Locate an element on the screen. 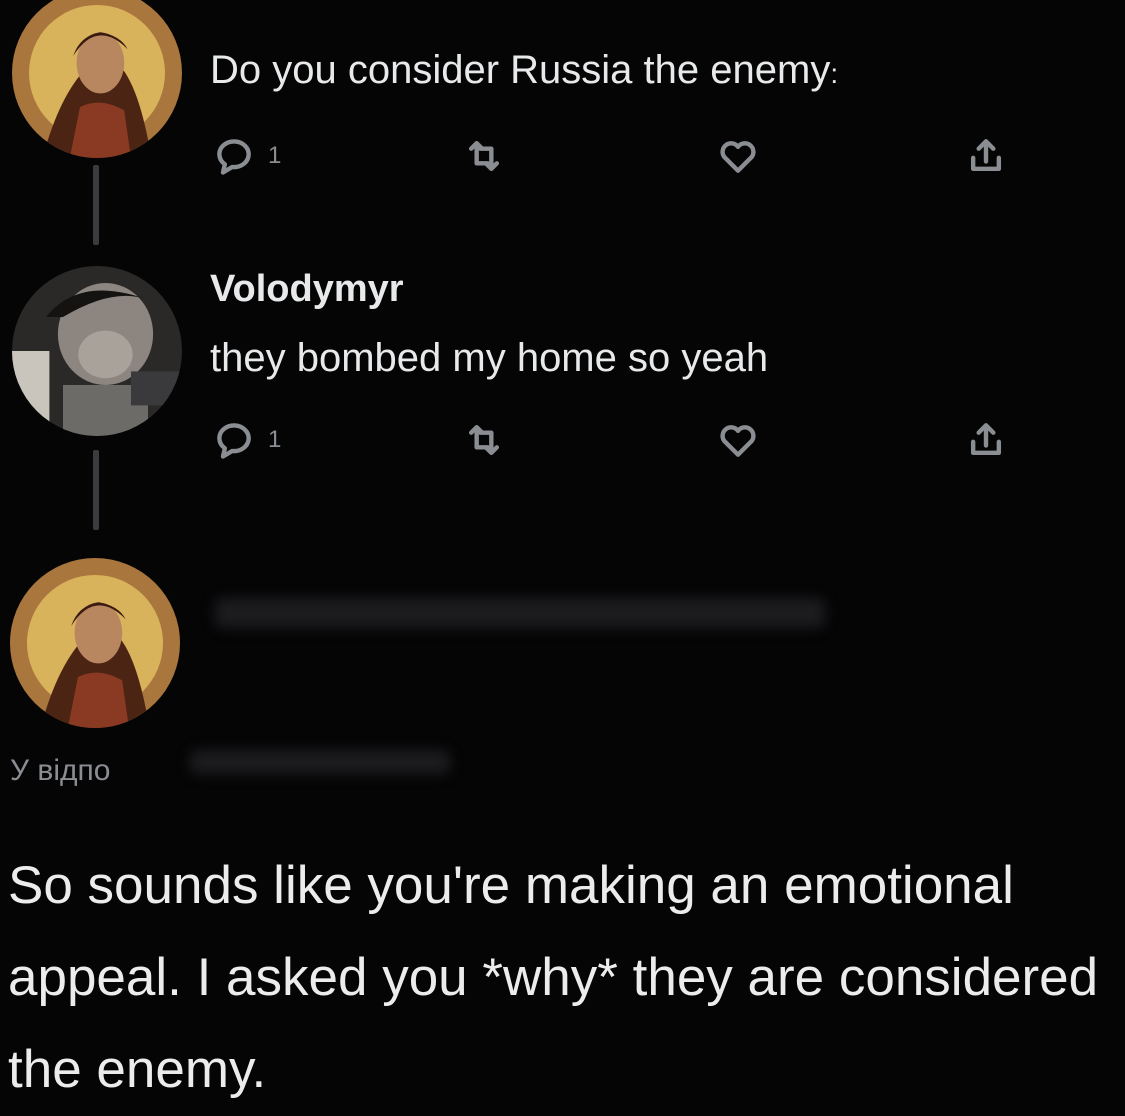 The image size is (1125, 1116). tweet-text: Do you consider Russia the enemy: is located at coordinates (524, 70).